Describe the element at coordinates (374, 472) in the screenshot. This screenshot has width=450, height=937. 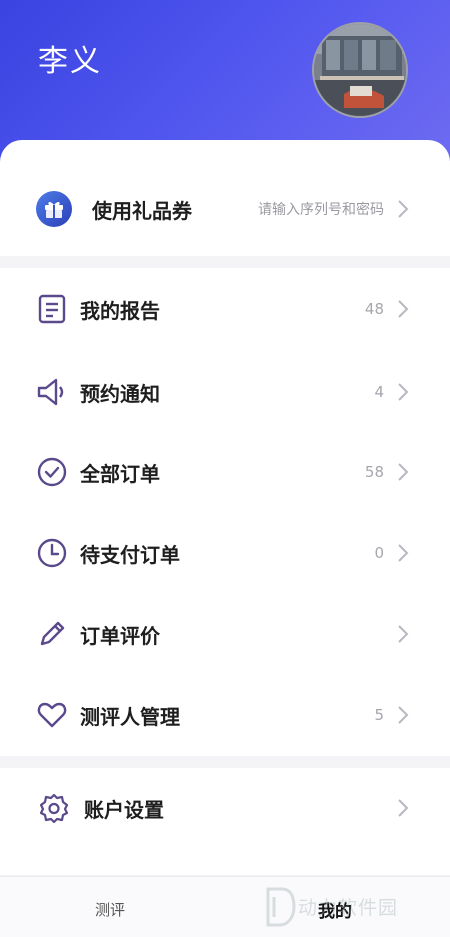
I see `menu-item-count: 58` at that location.